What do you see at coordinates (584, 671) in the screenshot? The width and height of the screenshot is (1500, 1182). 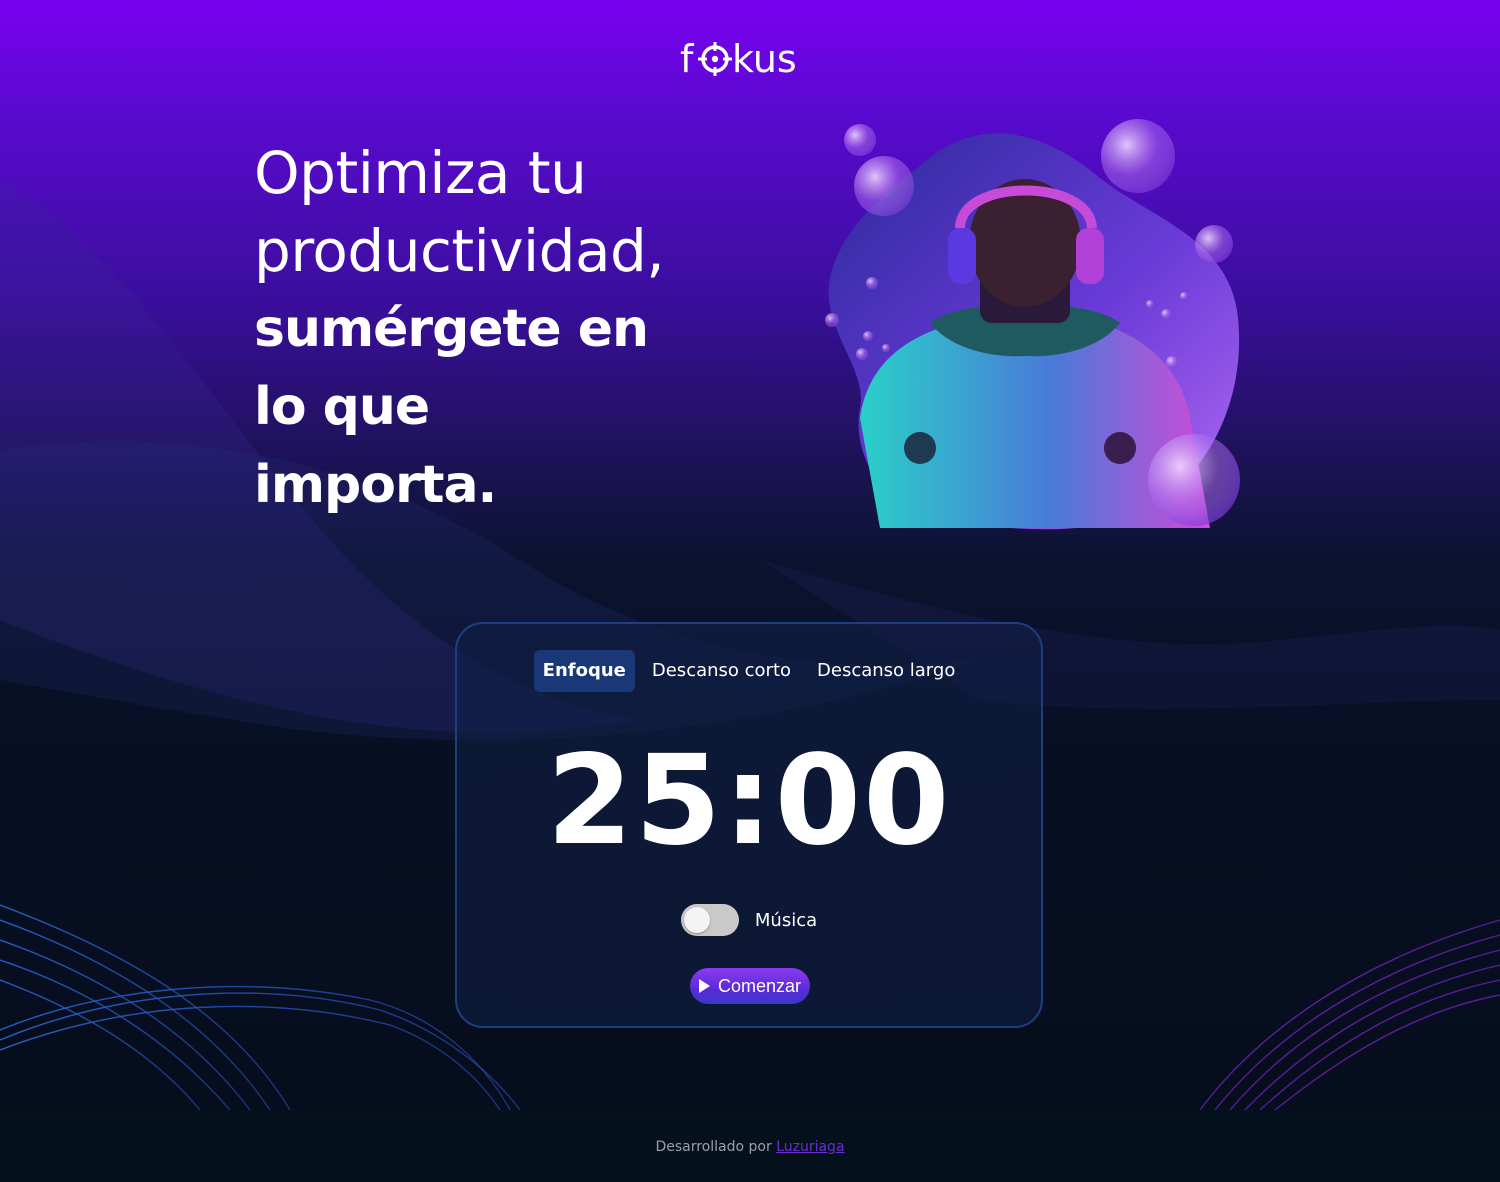 I see `tab-enfoque: Enfoque` at bounding box center [584, 671].